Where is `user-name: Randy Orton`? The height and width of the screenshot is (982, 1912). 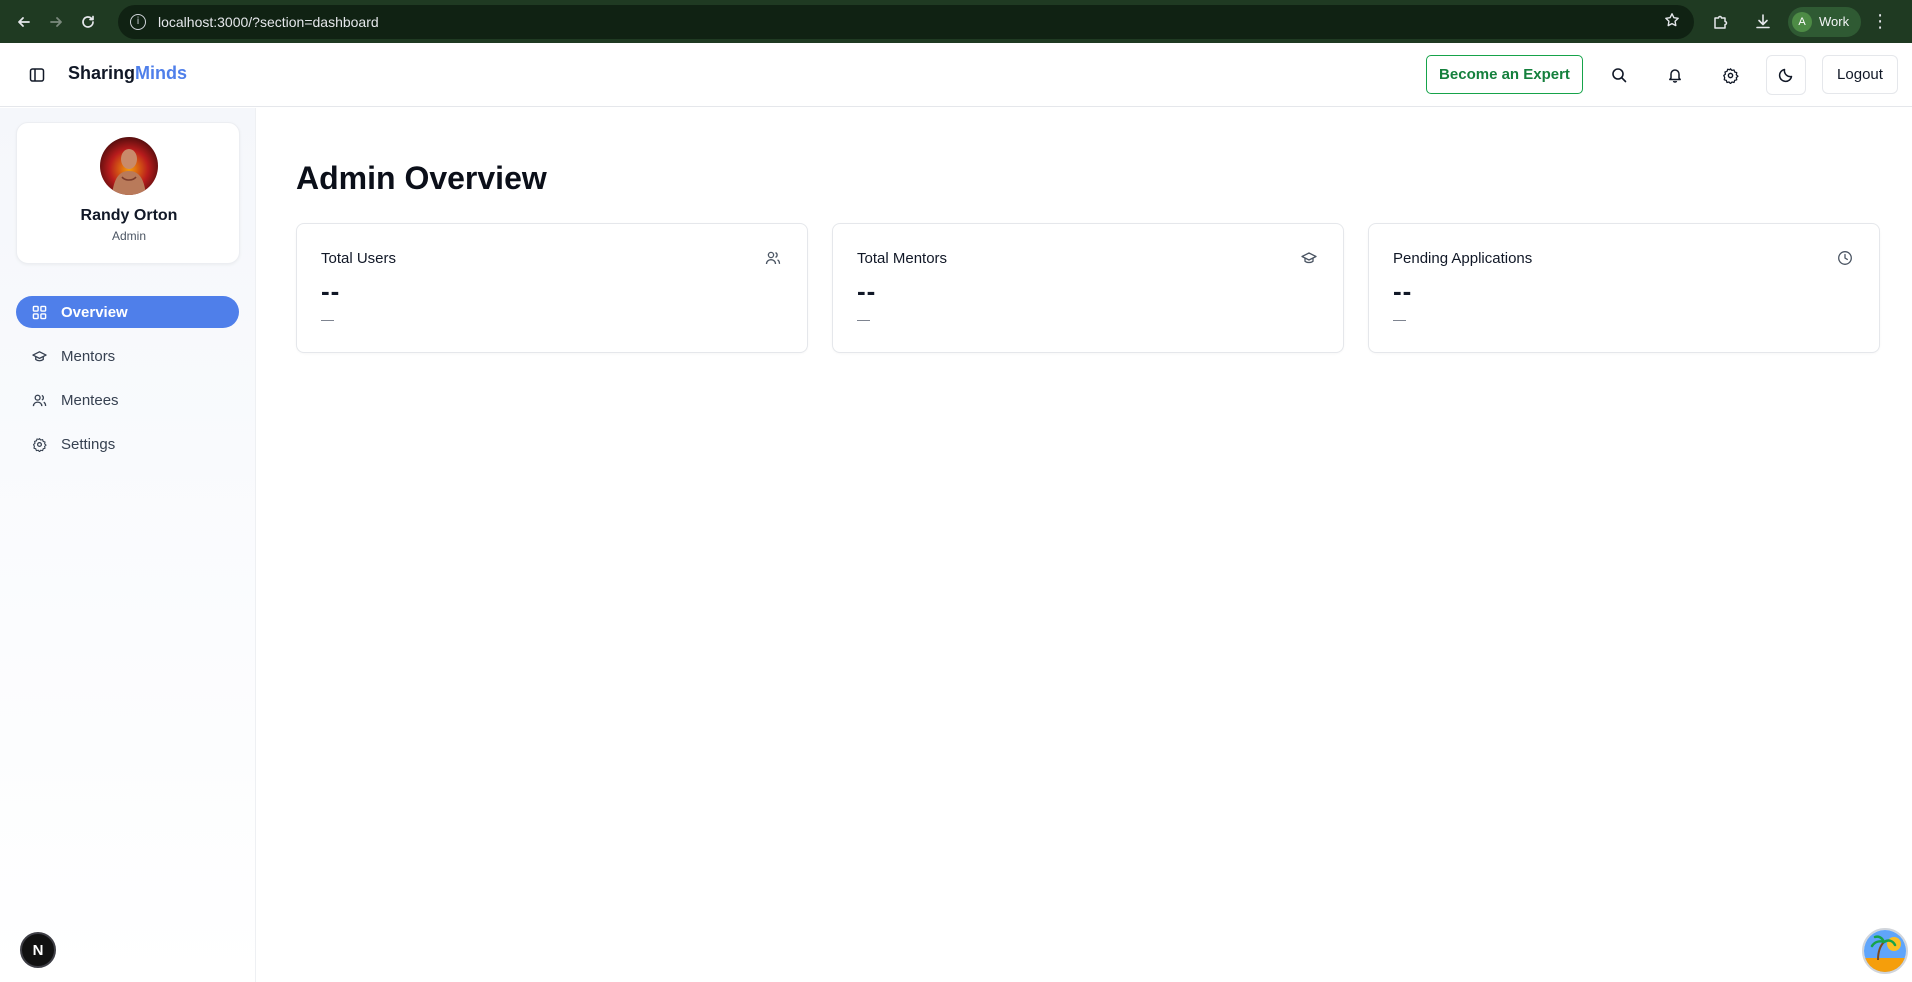
user-name: Randy Orton is located at coordinates (129, 215).